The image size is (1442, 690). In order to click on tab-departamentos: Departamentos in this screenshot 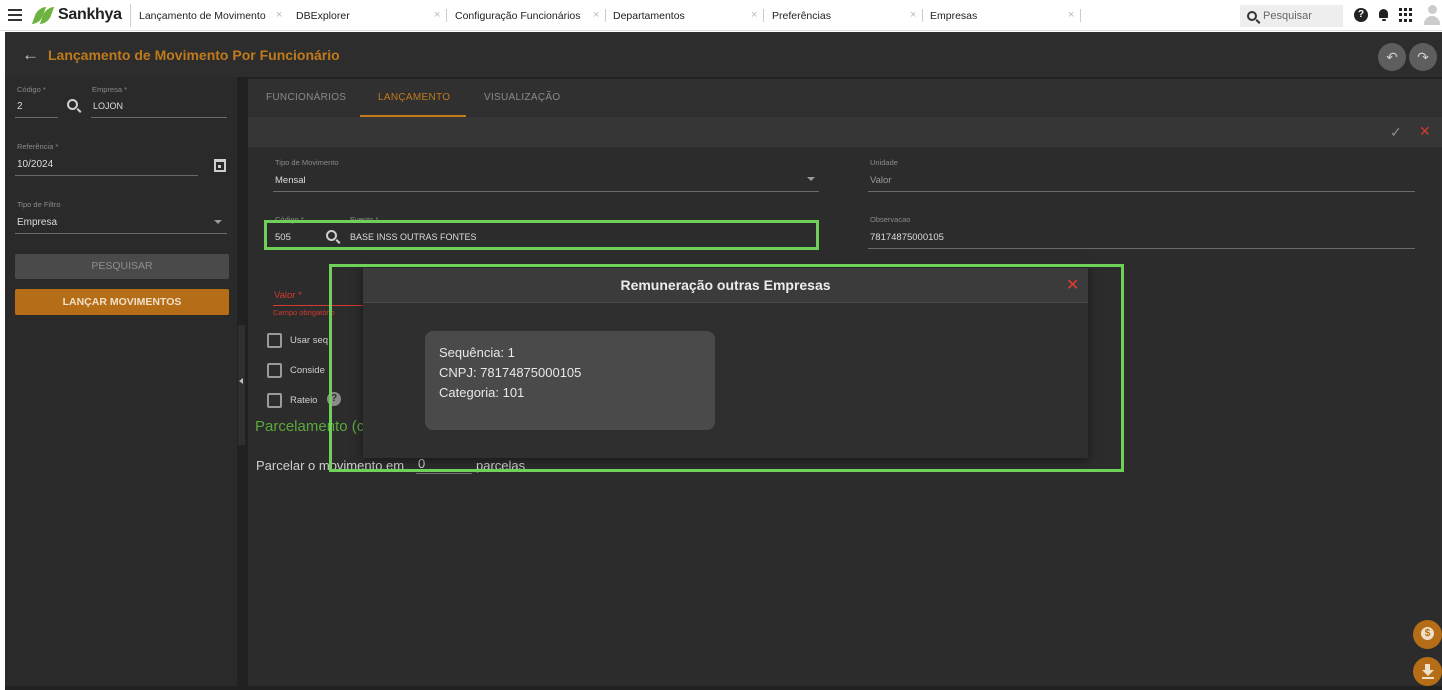, I will do `click(645, 15)`.